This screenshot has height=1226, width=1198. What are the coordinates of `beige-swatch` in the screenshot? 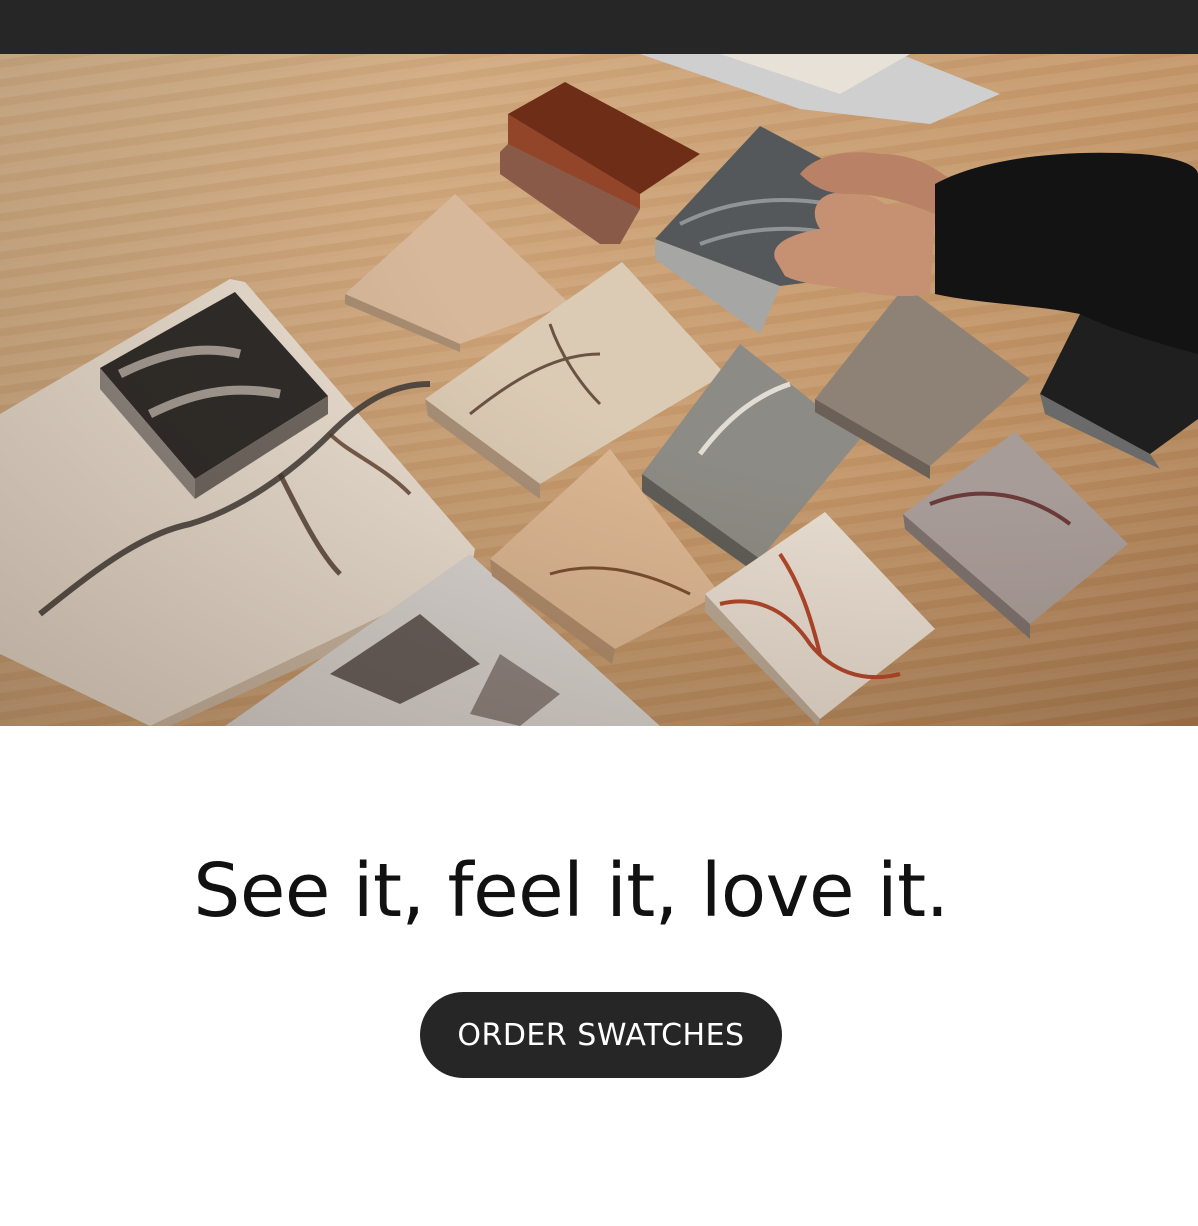 It's located at (457, 269).